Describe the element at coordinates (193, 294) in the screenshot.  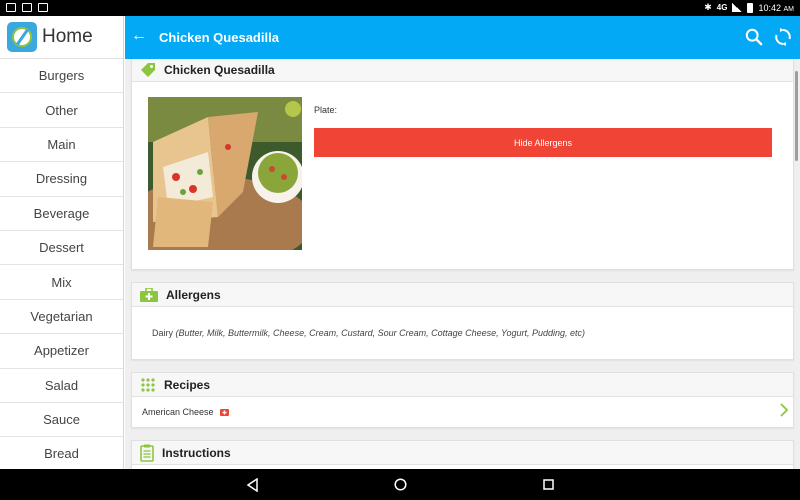
I see `allergens-title: Allergens` at that location.